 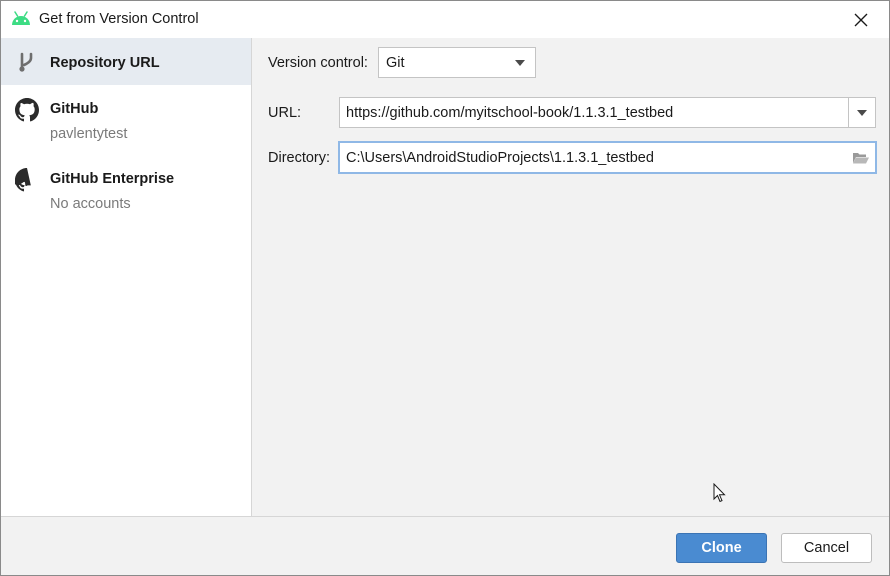 I want to click on folder-browse-icon, so click(x=861, y=158).